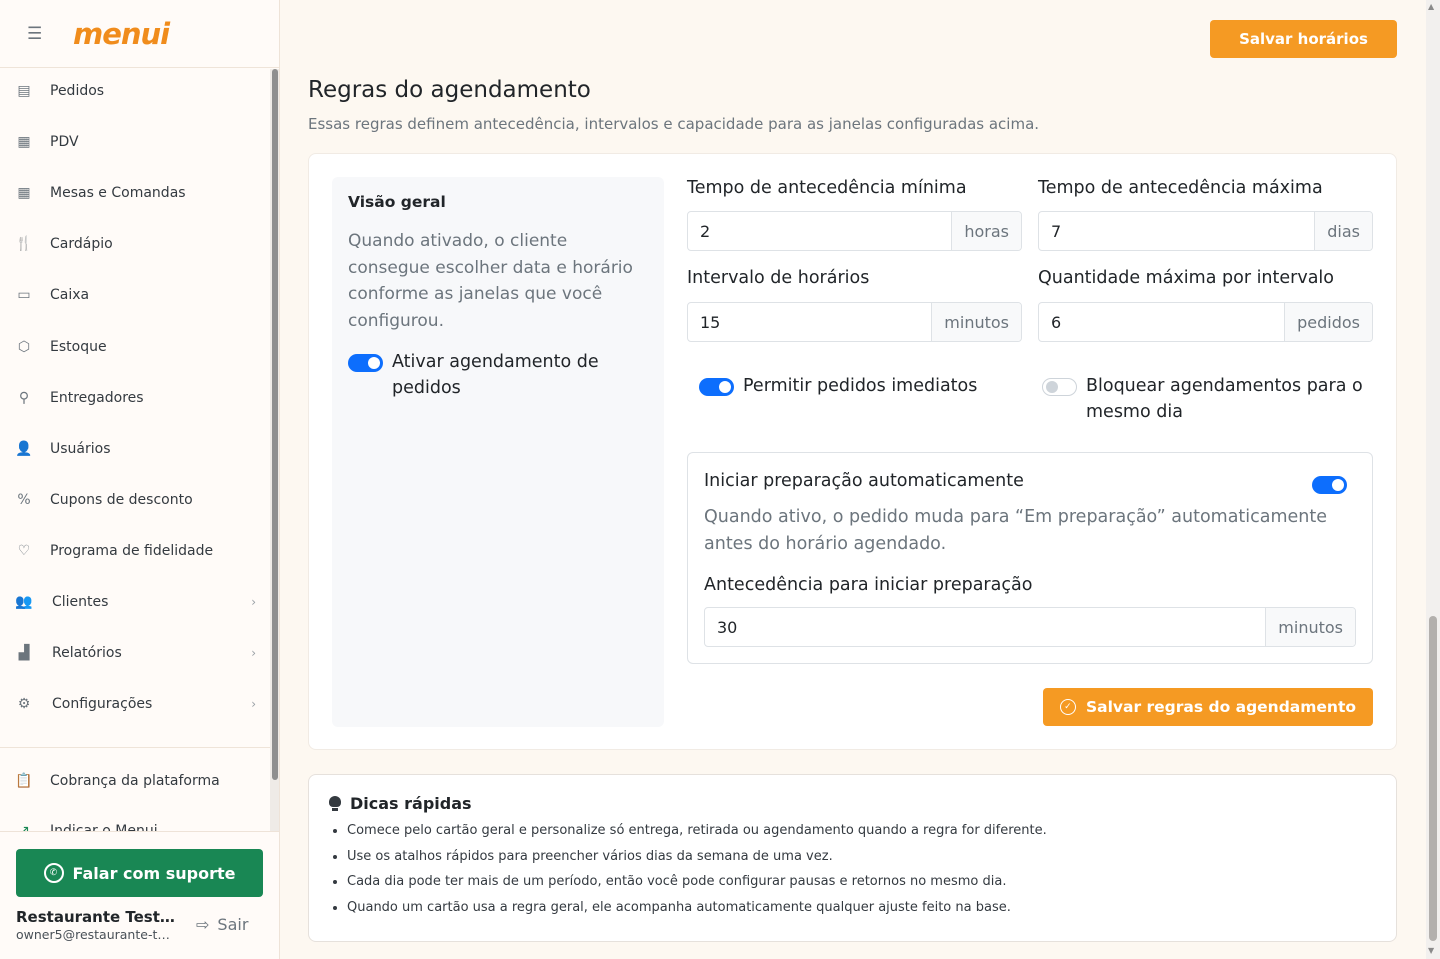  I want to click on sidebar-header: ☰ menui, so click(139, 34).